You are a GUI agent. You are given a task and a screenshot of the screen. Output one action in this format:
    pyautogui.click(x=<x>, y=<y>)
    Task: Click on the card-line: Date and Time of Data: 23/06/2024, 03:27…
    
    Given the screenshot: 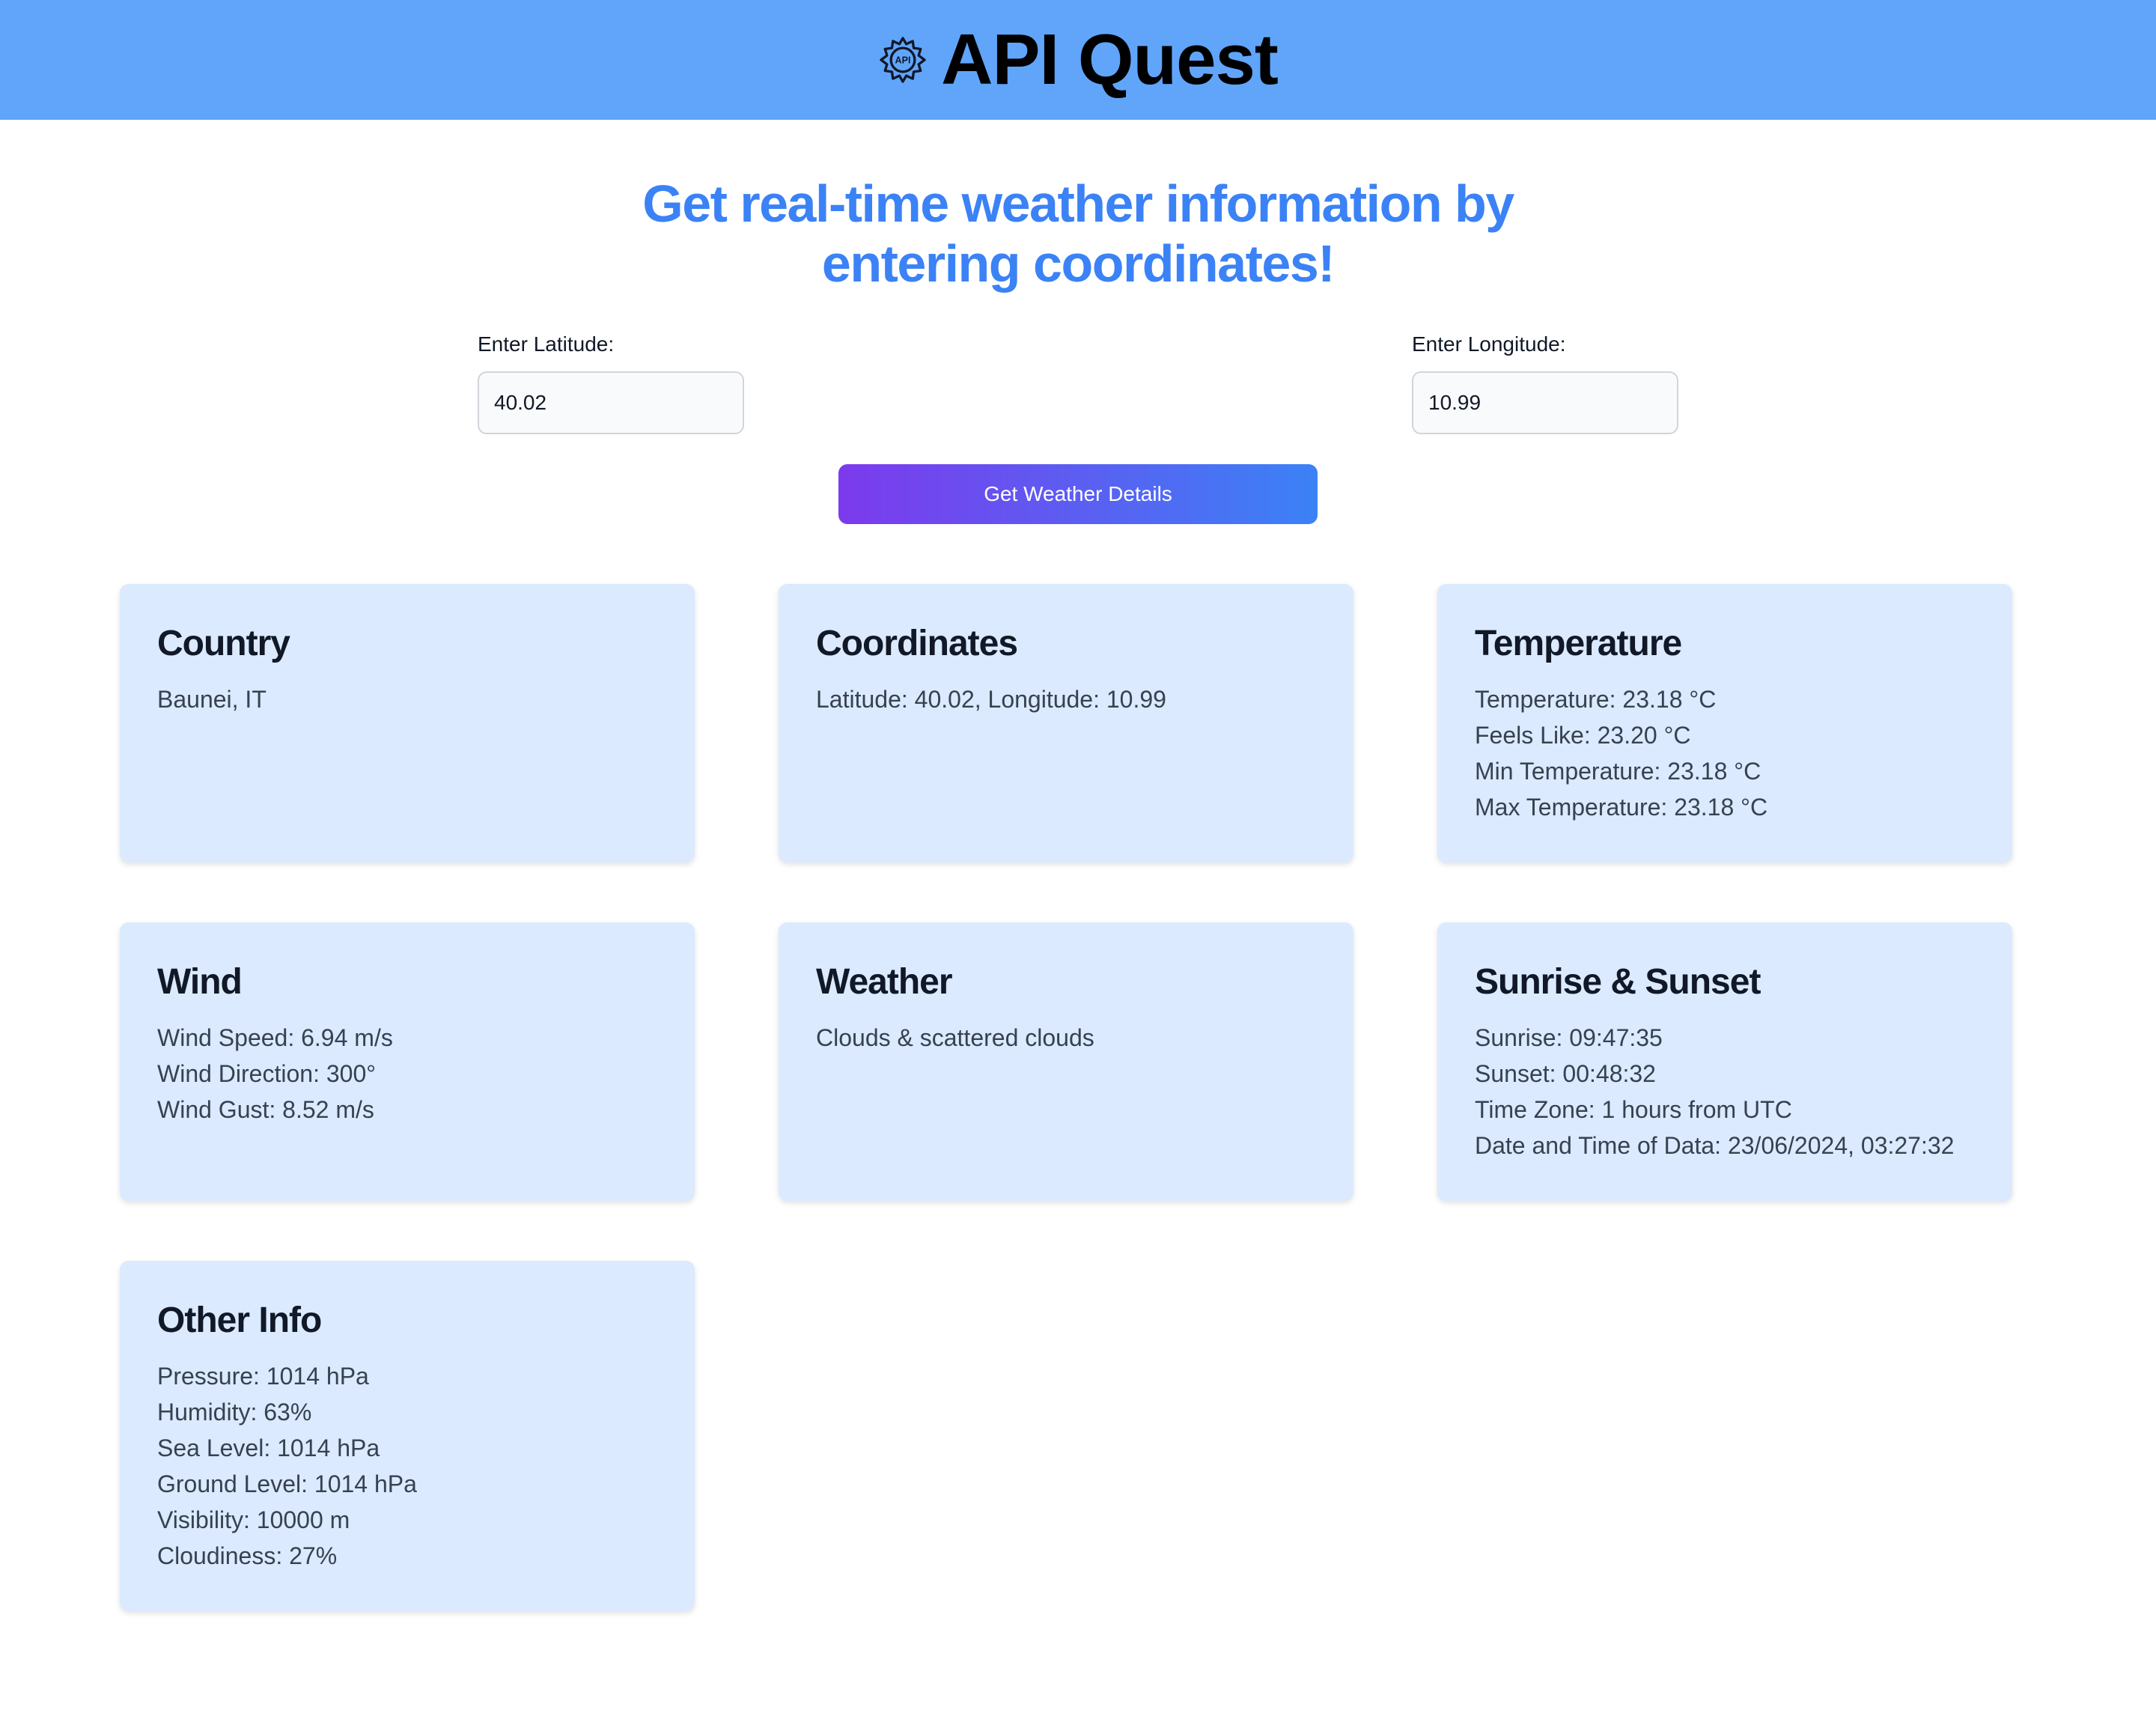 What is the action you would take?
    pyautogui.click(x=1715, y=1145)
    